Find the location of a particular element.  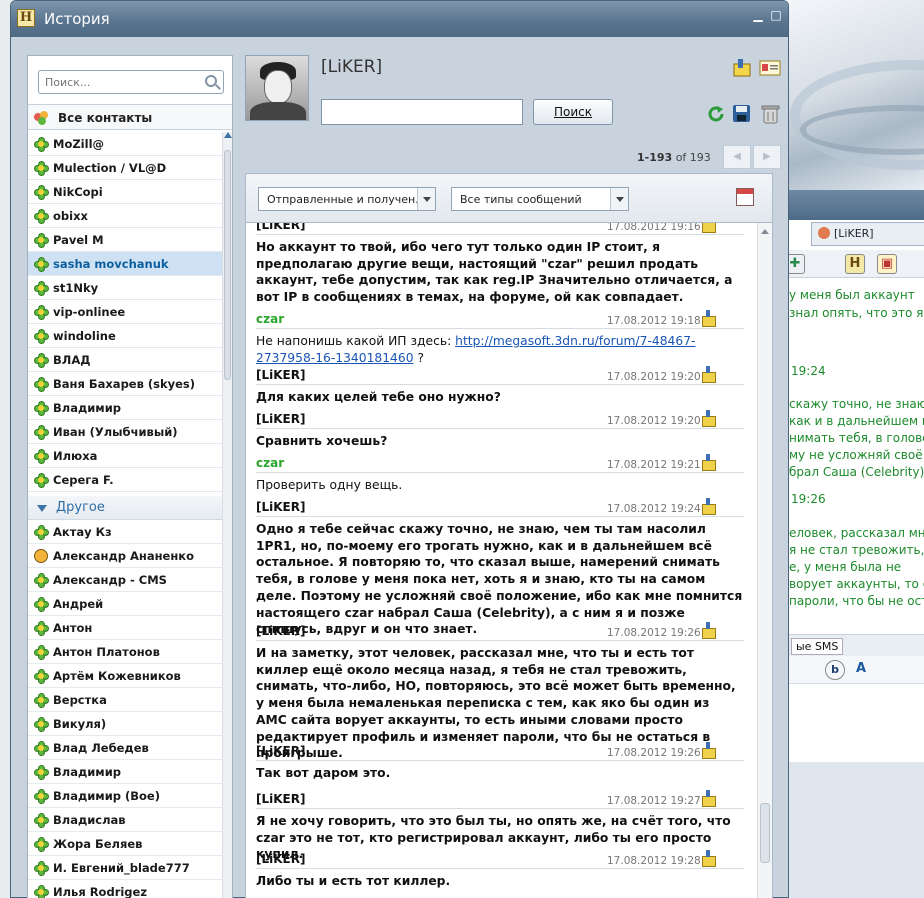

messages-scrollbar is located at coordinates (764, 560).